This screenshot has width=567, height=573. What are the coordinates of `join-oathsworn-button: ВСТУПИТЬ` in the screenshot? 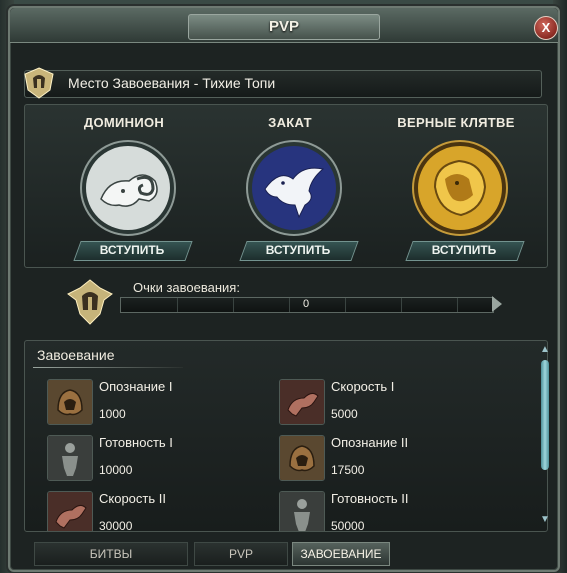 It's located at (464, 251).